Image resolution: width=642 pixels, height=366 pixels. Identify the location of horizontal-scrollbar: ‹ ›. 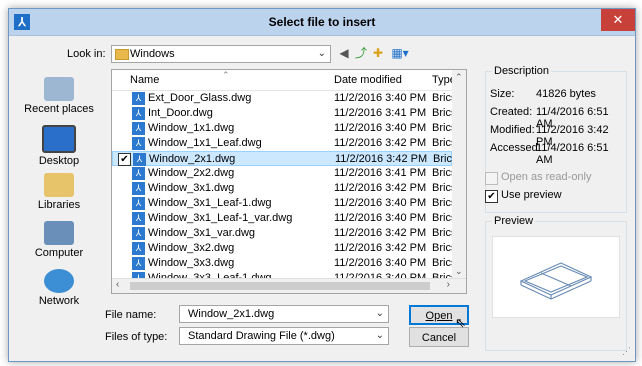
(289, 285).